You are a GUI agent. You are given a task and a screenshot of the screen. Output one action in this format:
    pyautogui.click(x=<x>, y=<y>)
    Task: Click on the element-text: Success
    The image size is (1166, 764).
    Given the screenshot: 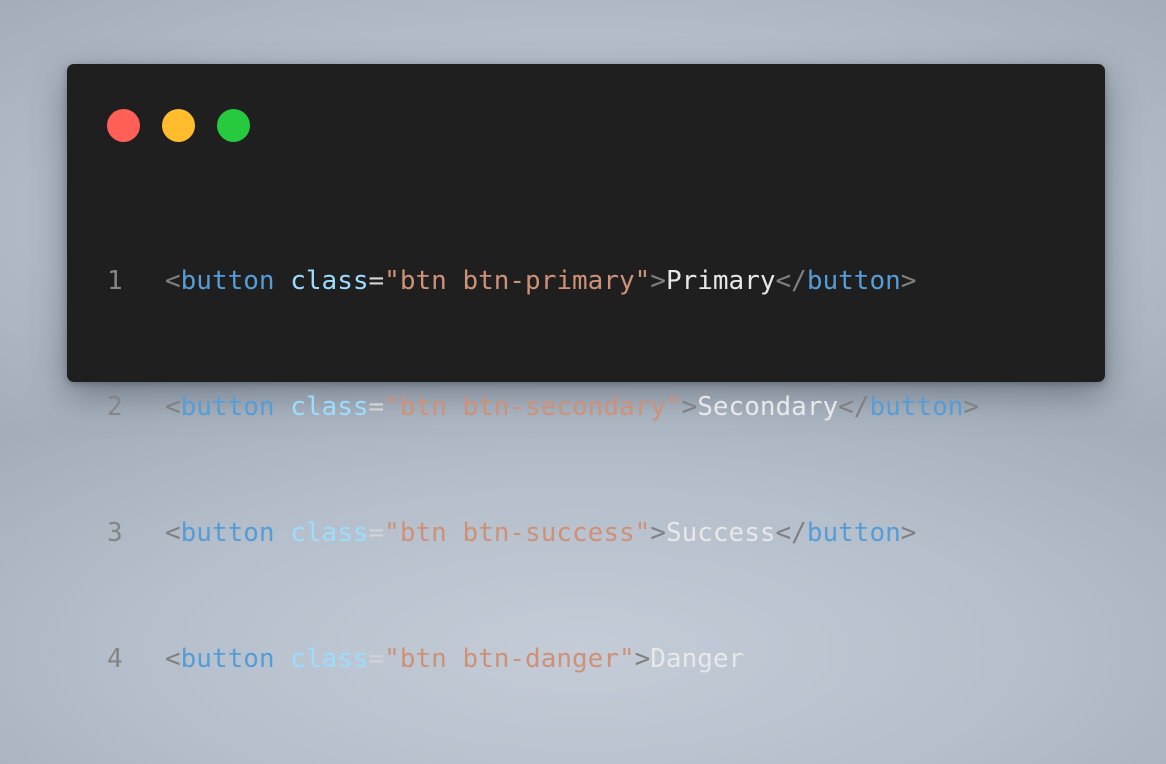 What is the action you would take?
    pyautogui.click(x=720, y=533)
    